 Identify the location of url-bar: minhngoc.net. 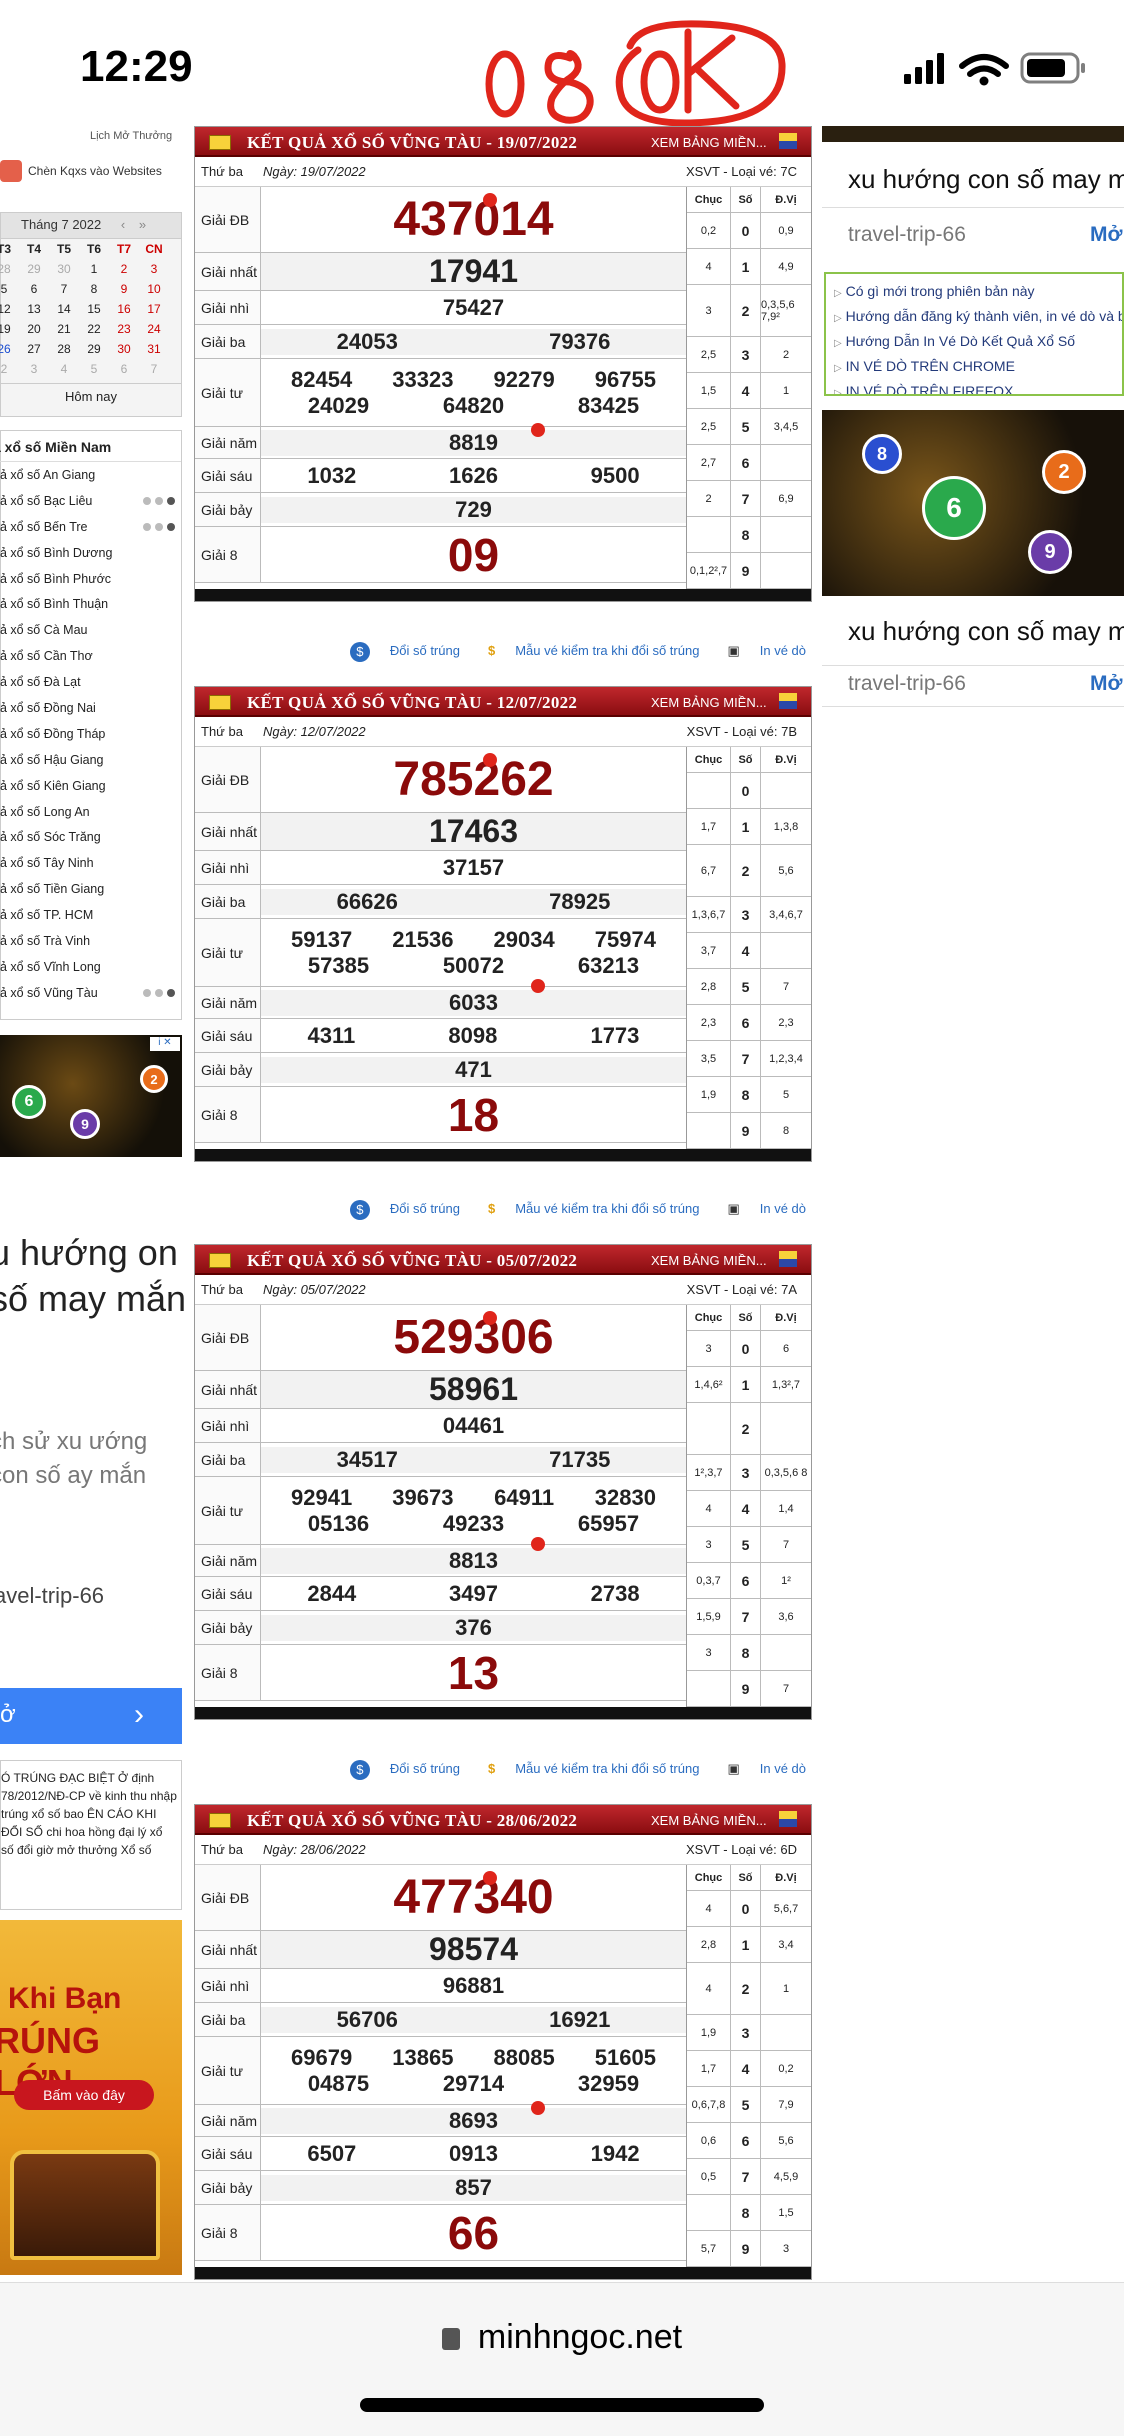
(562, 2337).